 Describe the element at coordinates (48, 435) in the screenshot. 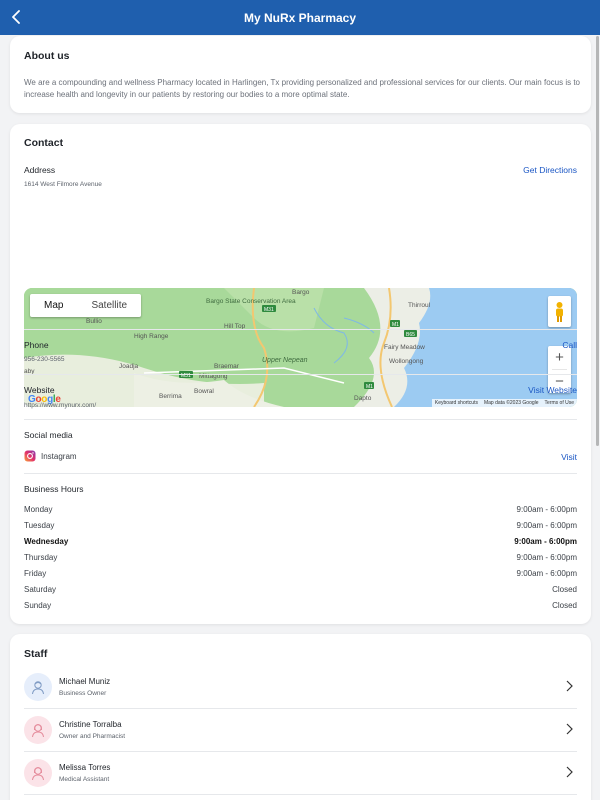

I see `social-media-label: Social media` at that location.